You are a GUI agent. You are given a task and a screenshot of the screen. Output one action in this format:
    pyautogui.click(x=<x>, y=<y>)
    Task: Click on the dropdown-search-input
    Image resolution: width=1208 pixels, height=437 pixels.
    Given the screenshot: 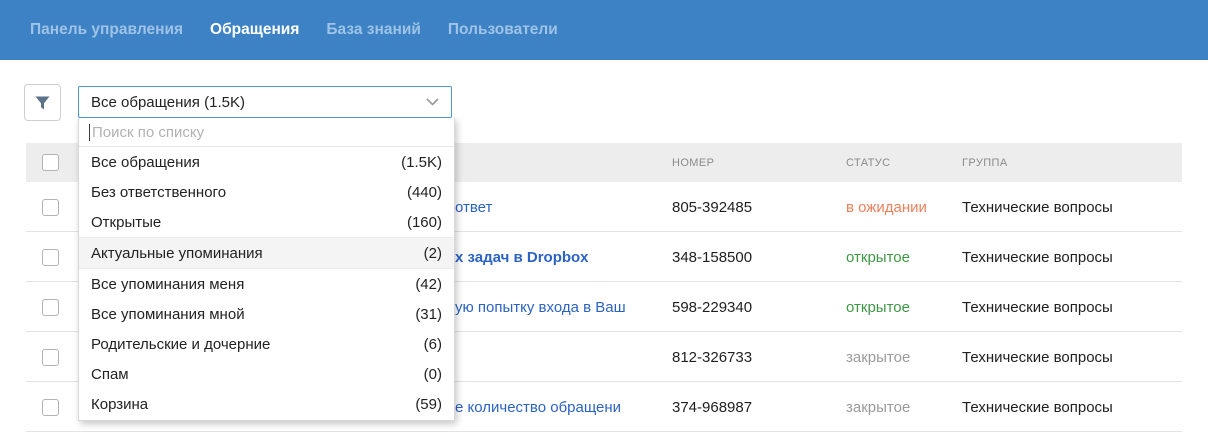 What is the action you would take?
    pyautogui.click(x=268, y=132)
    